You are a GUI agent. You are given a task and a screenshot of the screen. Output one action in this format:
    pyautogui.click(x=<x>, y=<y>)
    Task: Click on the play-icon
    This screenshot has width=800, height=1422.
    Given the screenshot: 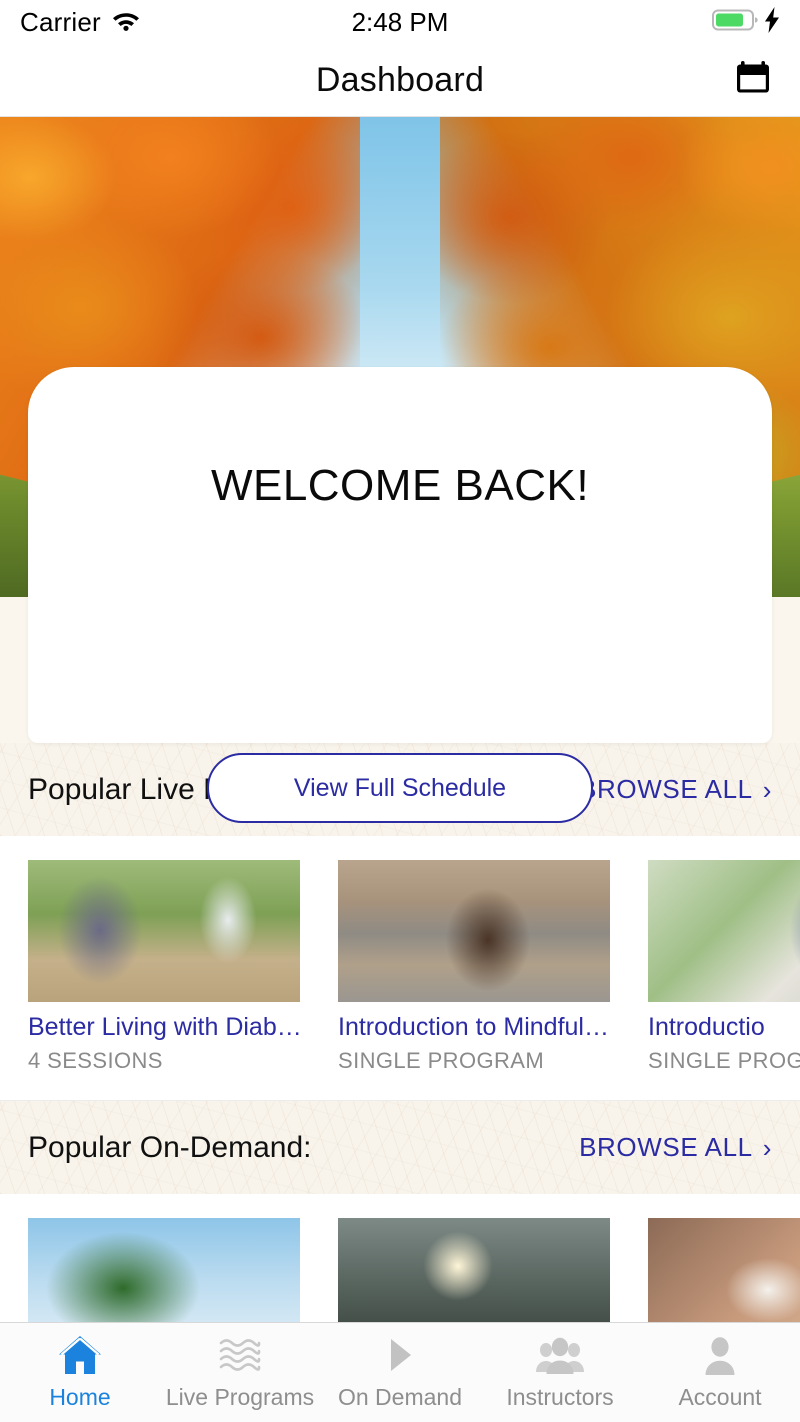 What is the action you would take?
    pyautogui.click(x=400, y=1355)
    